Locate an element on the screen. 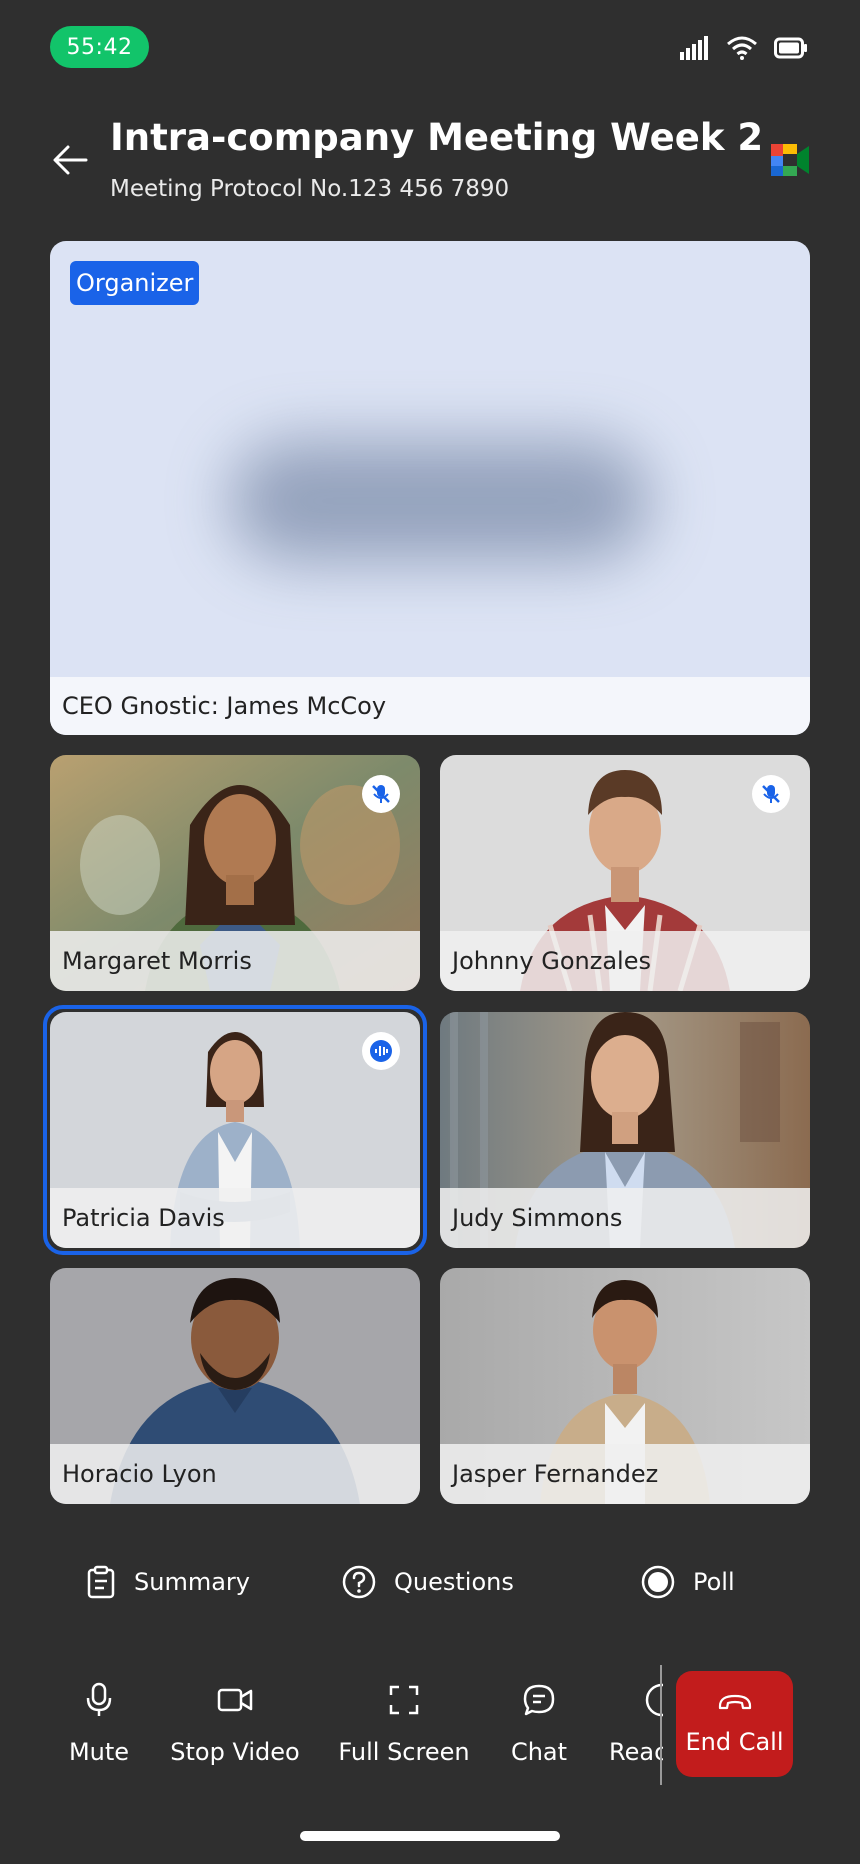 Image resolution: width=860 pixels, height=1864 pixels. participant-name: Patricia Davis is located at coordinates (235, 1218).